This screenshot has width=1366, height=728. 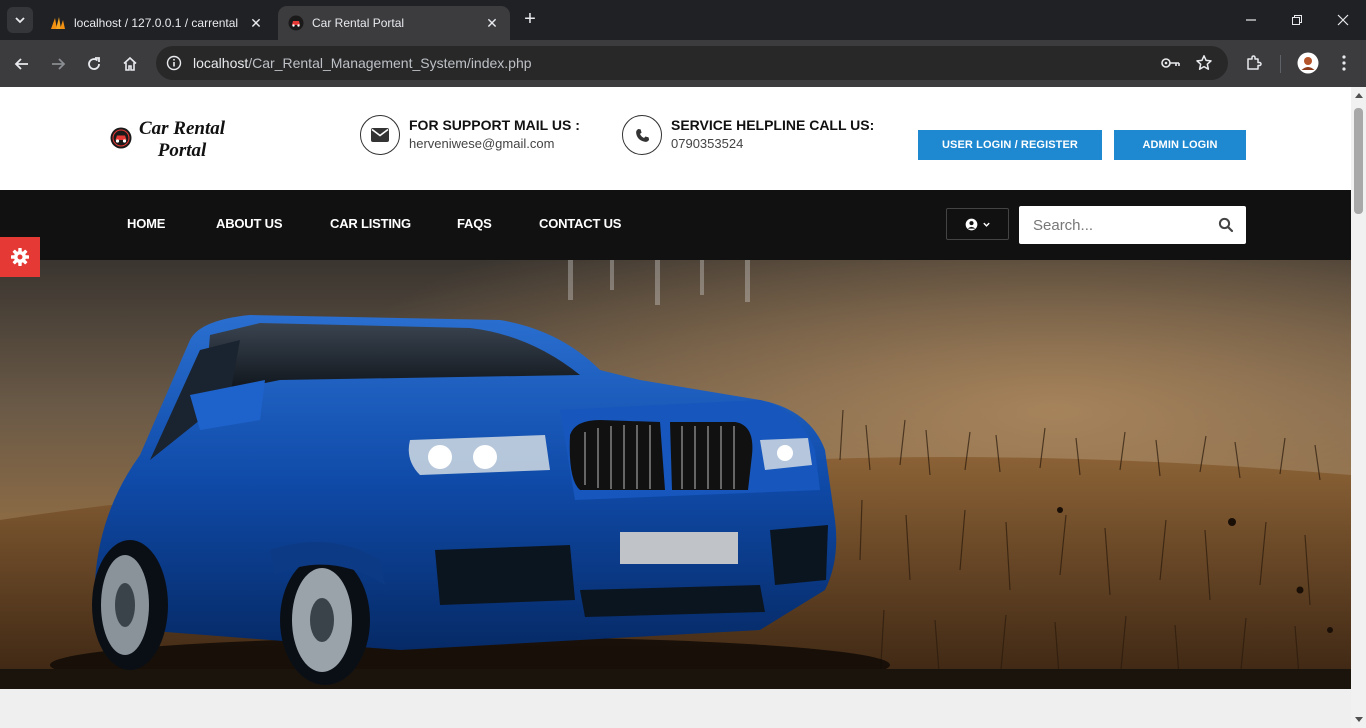 I want to click on bookmark-star-icon, so click(x=1204, y=63).